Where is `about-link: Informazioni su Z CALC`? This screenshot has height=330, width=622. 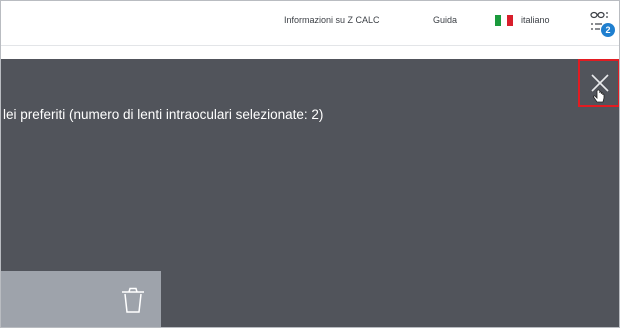
about-link: Informazioni su Z CALC is located at coordinates (332, 20).